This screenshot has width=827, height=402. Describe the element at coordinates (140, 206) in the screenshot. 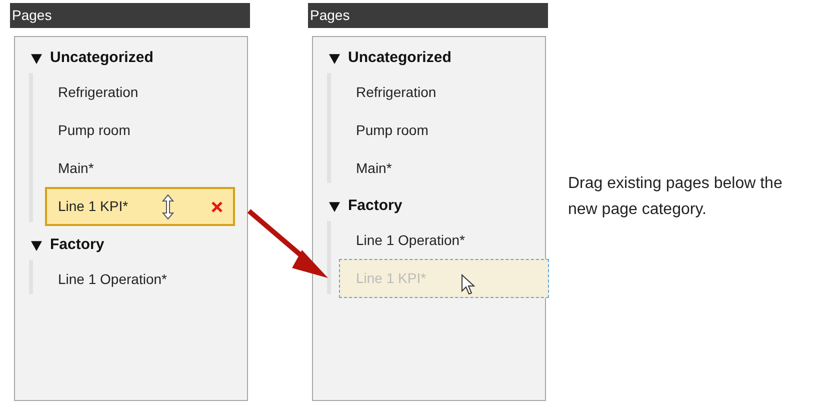

I see `page-item: Line 1 KPI*` at that location.